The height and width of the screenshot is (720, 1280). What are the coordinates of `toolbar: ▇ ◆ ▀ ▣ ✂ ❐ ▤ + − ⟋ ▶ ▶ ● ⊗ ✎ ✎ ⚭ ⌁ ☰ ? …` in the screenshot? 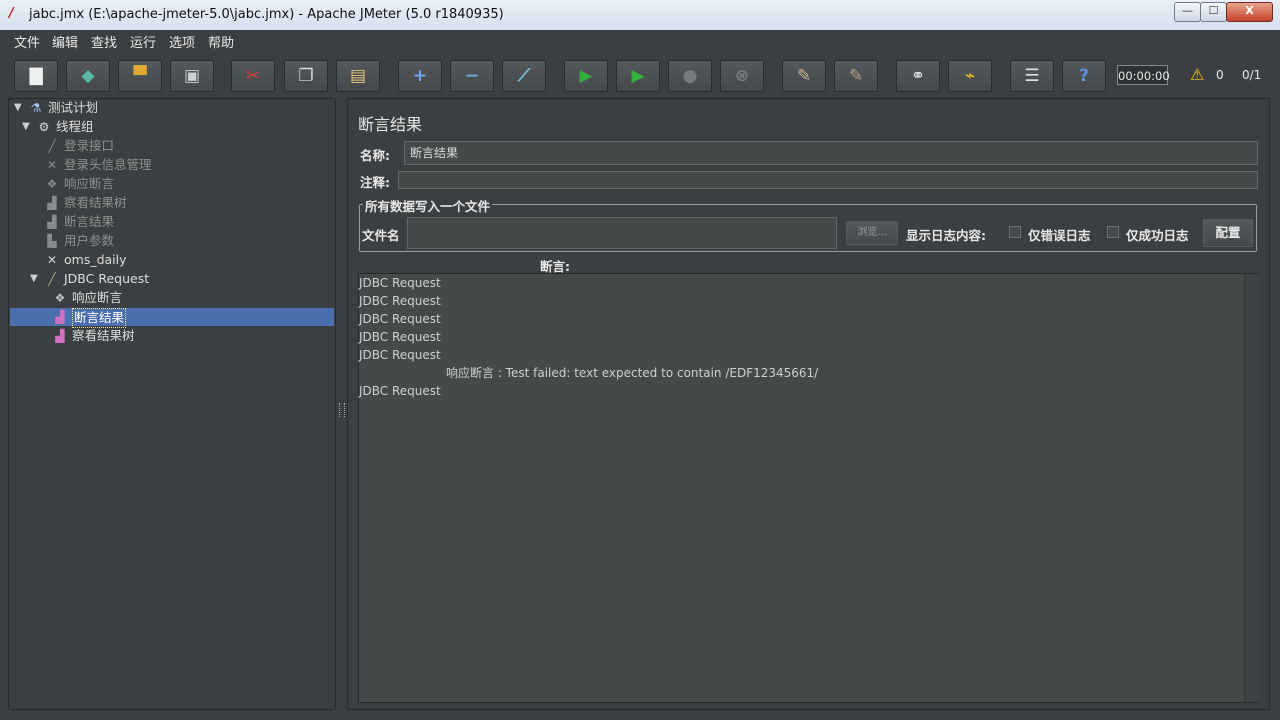 It's located at (640, 75).